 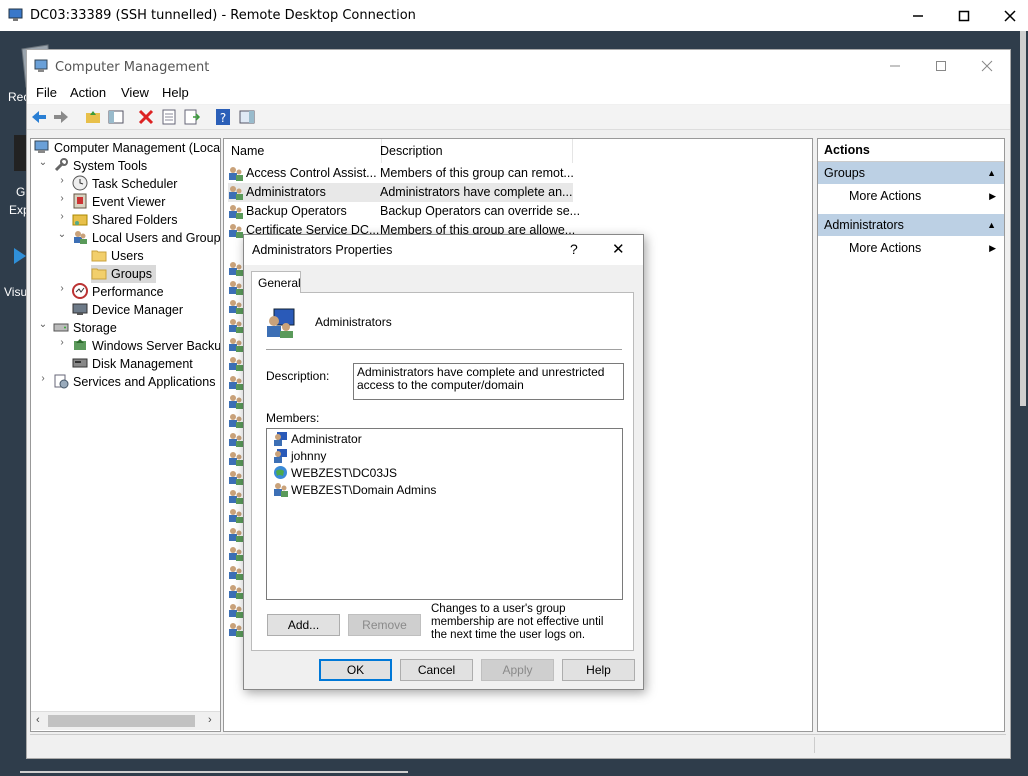 I want to click on cm-title-bar: Computer Management, so click(x=518, y=66).